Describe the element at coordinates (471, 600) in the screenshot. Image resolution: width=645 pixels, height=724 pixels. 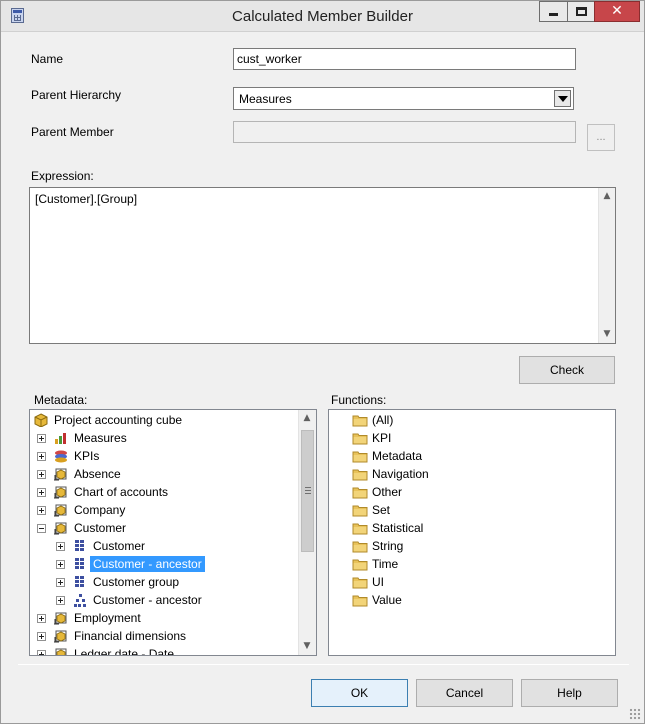
I see `tree-row: Value` at that location.